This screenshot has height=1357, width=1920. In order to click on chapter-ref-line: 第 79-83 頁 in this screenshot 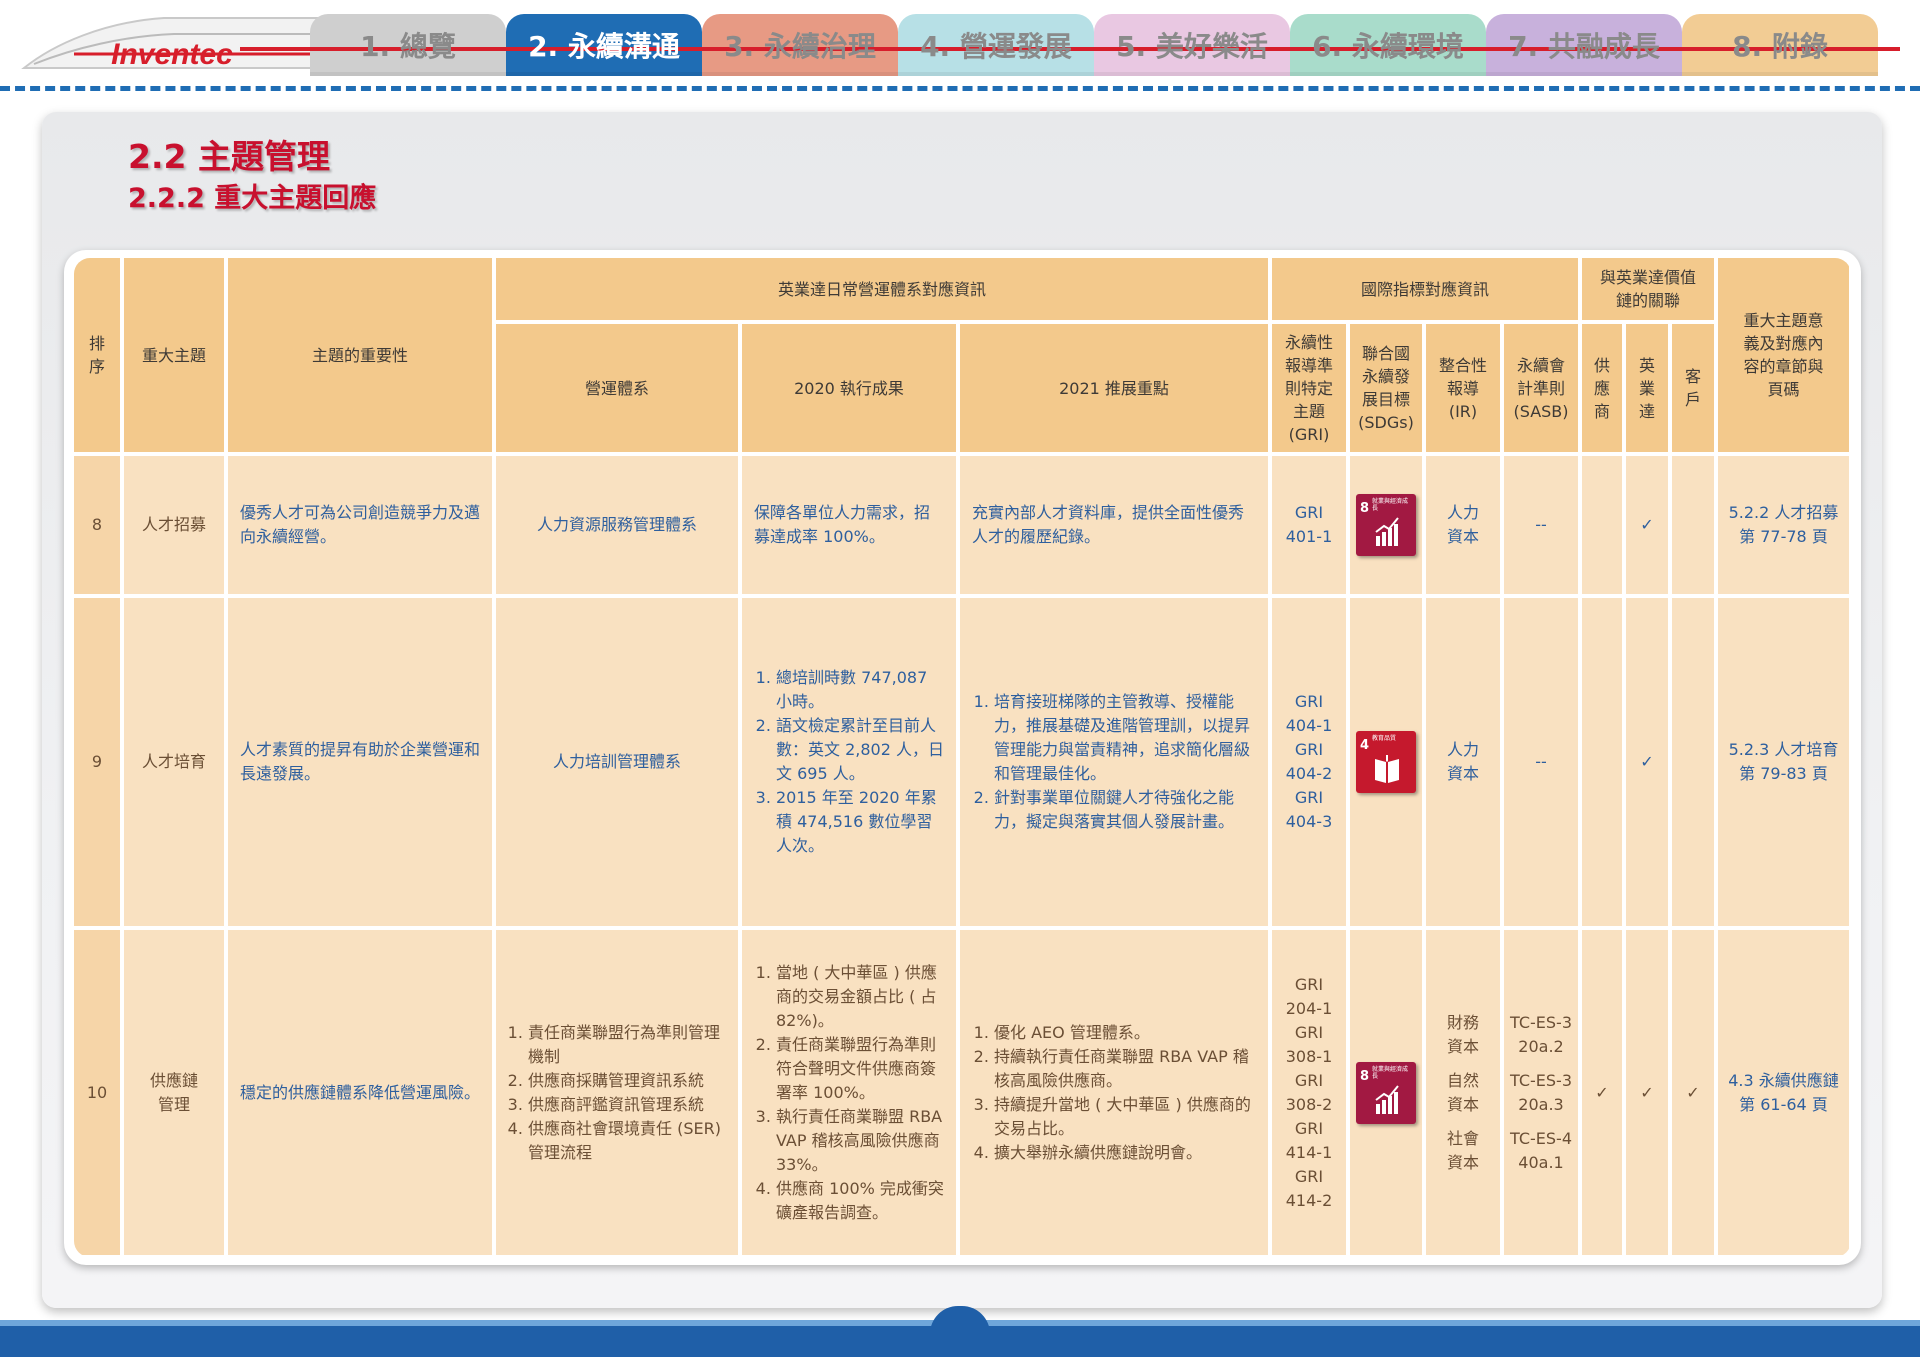, I will do `click(1783, 773)`.